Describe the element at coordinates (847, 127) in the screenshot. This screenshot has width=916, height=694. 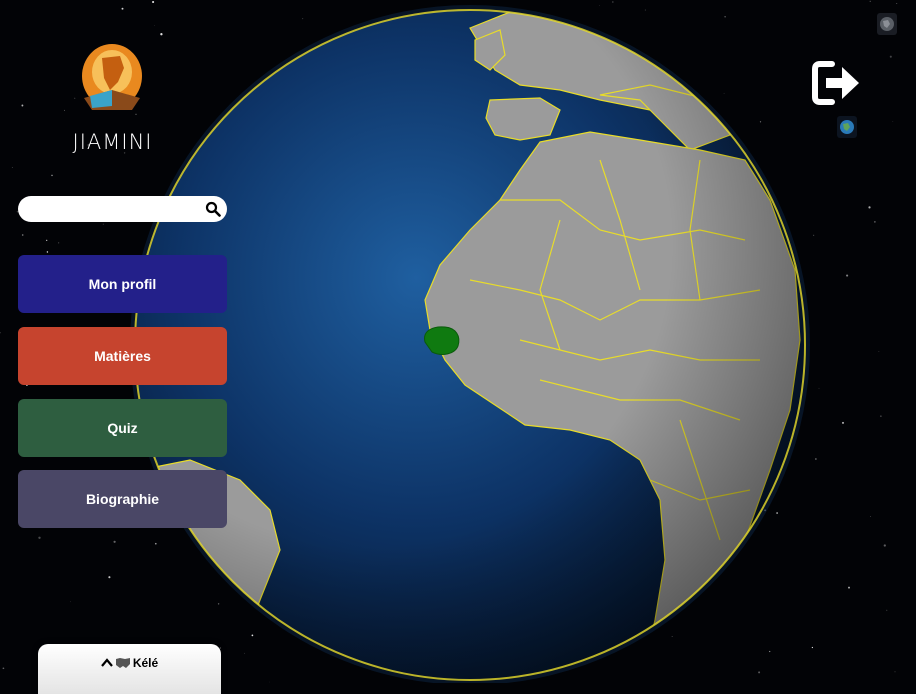
I see `earth-view-icon` at that location.